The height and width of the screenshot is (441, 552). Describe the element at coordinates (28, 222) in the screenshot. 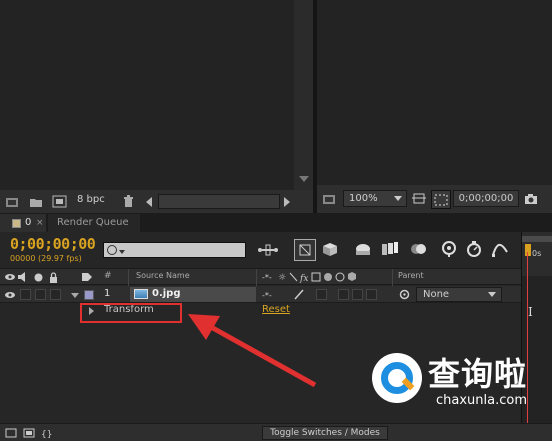

I see `tab-composition-label: 0` at that location.